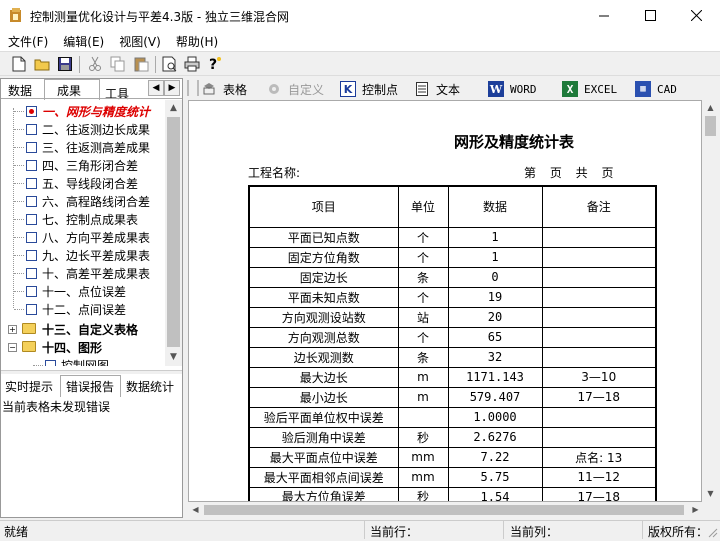 This screenshot has height=541, width=720. I want to click on tab-data: 数据, so click(20, 88).